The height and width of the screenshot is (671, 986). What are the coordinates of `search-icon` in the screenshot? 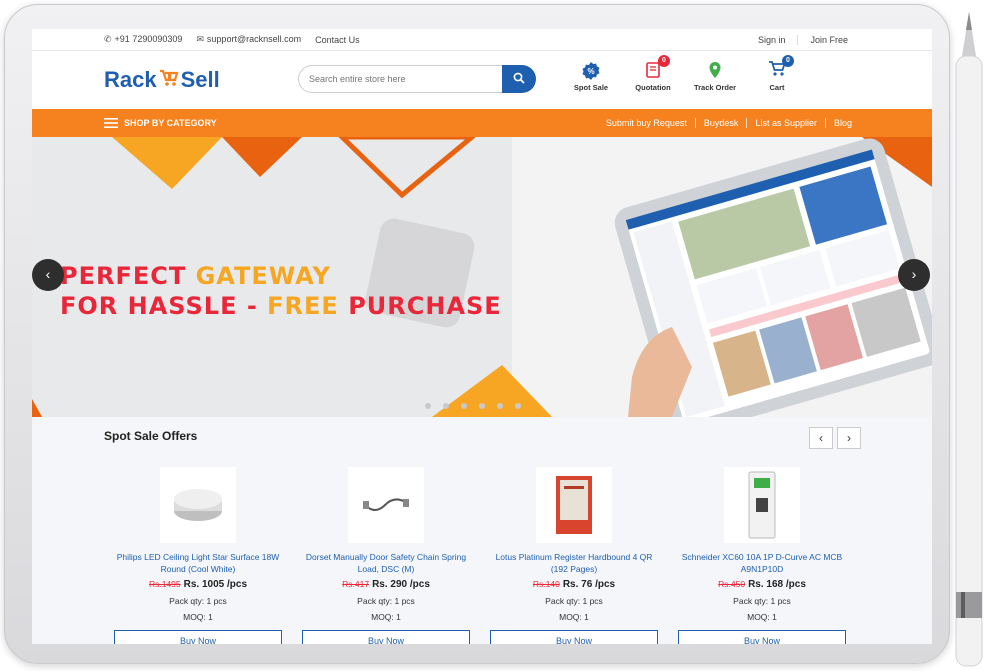 It's located at (519, 78).